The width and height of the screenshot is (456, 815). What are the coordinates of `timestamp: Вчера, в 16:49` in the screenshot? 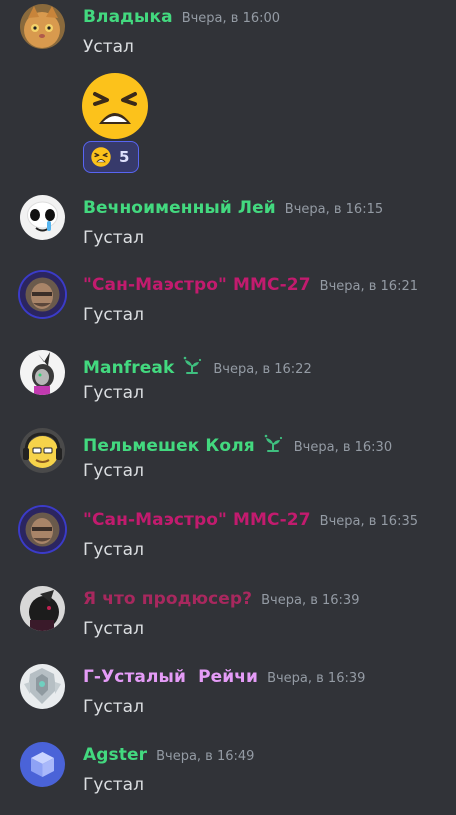 It's located at (205, 756).